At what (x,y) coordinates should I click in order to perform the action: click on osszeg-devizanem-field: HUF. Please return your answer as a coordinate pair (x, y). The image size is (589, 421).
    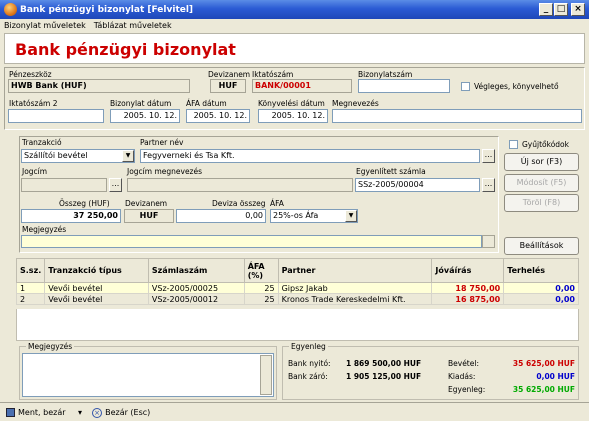
    Looking at the image, I should click on (149, 216).